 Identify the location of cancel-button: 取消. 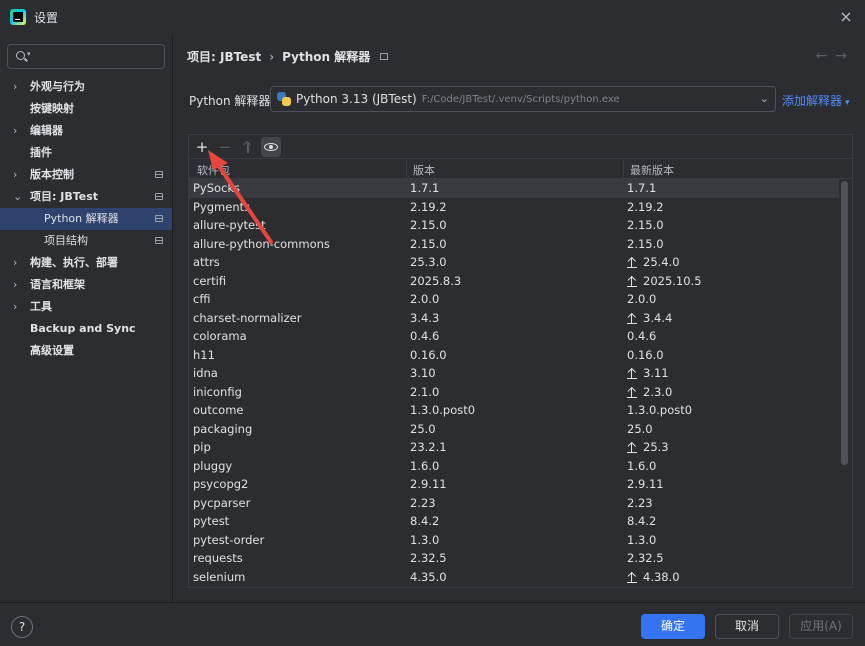
(747, 626).